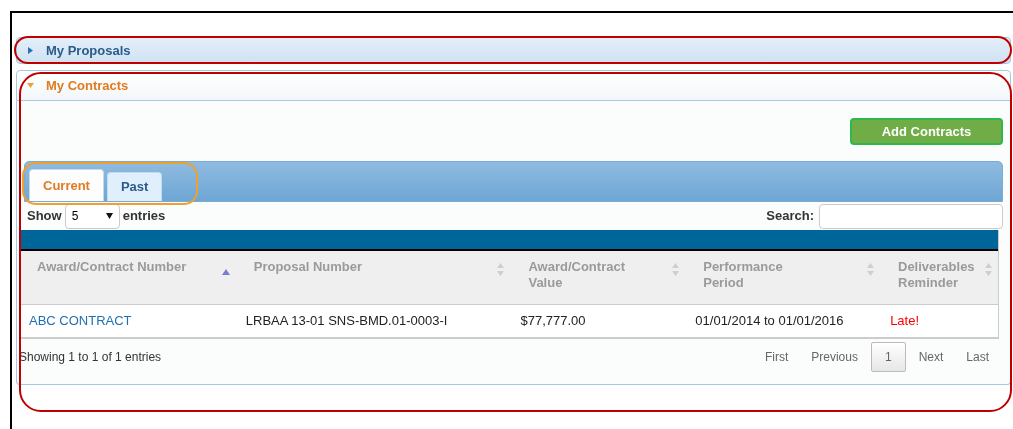 Image resolution: width=1013 pixels, height=429 pixels. Describe the element at coordinates (776, 357) in the screenshot. I see `pagination-button: First` at that location.